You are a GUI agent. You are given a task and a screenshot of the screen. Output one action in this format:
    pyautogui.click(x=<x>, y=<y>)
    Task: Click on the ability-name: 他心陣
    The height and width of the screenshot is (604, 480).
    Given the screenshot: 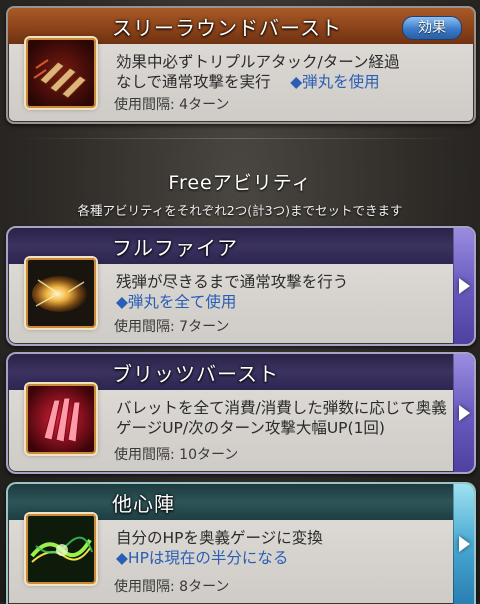 What is the action you would take?
    pyautogui.click(x=143, y=504)
    